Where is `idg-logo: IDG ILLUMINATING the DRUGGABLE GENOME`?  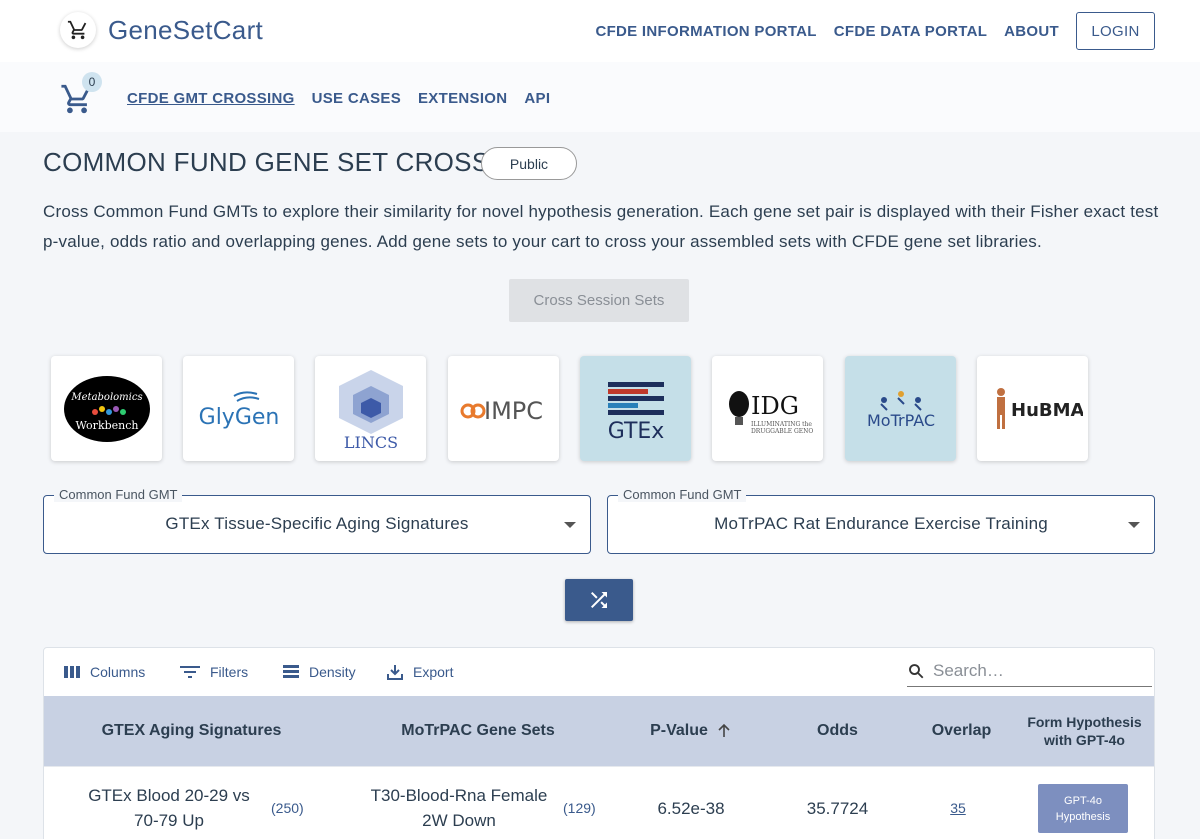 idg-logo: IDG ILLUMINATING the DRUGGABLE GENOME is located at coordinates (770, 412).